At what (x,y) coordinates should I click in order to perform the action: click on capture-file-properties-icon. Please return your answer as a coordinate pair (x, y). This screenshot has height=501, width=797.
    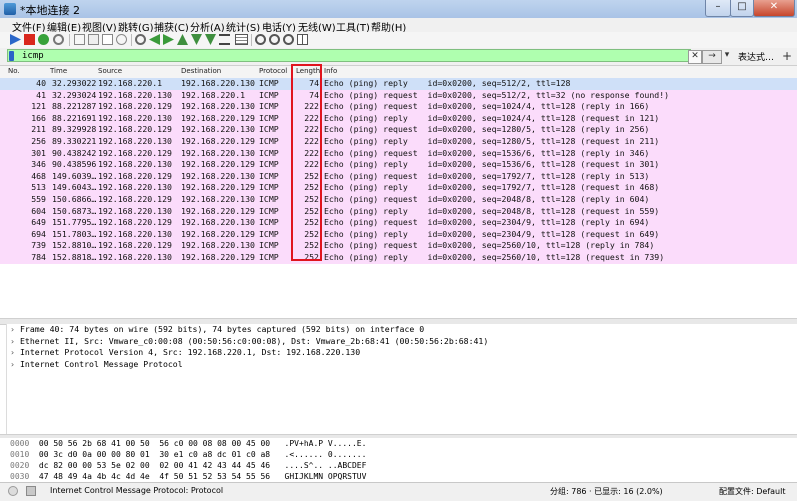
    Looking at the image, I should click on (31, 491).